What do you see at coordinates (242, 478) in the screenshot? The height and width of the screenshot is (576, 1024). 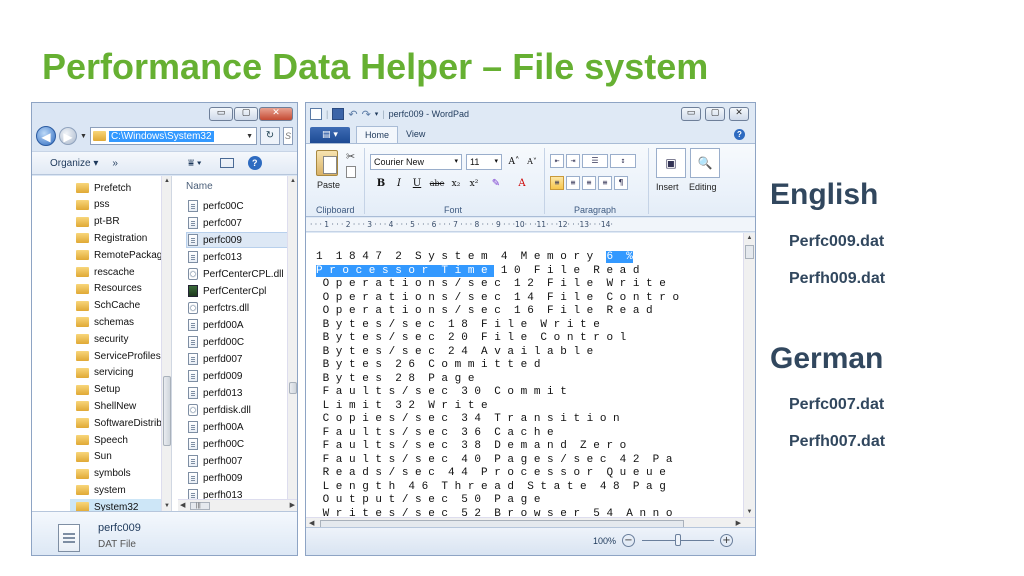 I see `file-list-item: perfh009` at bounding box center [242, 478].